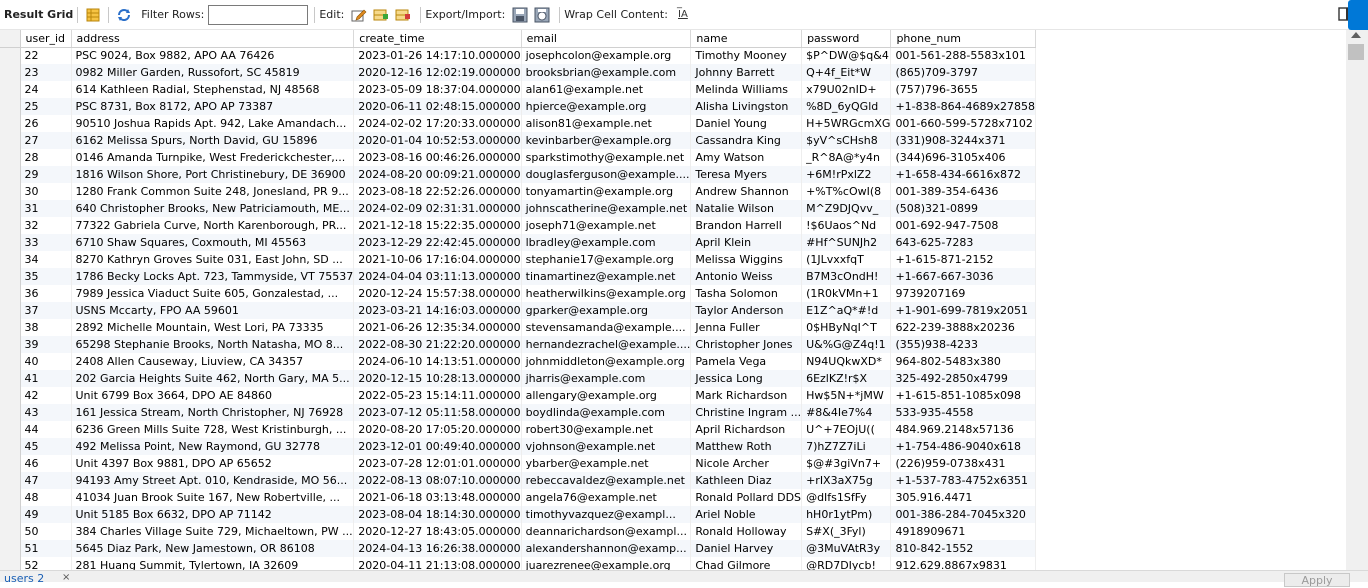  What do you see at coordinates (46, 89) in the screenshot?
I see `cell-user-id: 24` at bounding box center [46, 89].